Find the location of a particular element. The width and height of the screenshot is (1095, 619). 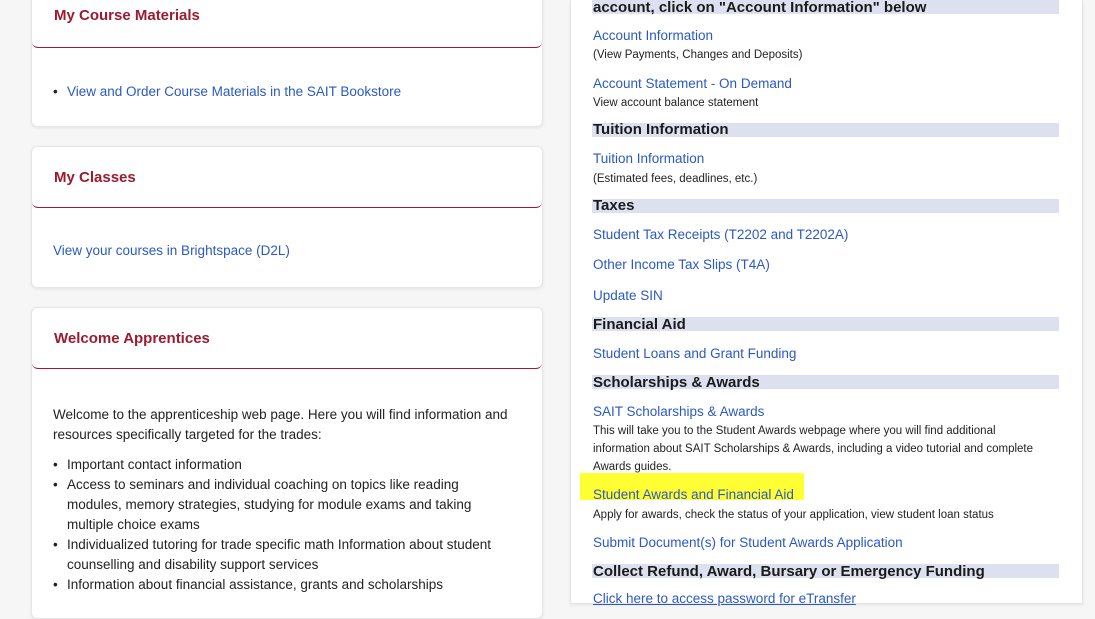

taxes-heading: Taxes is located at coordinates (614, 205).